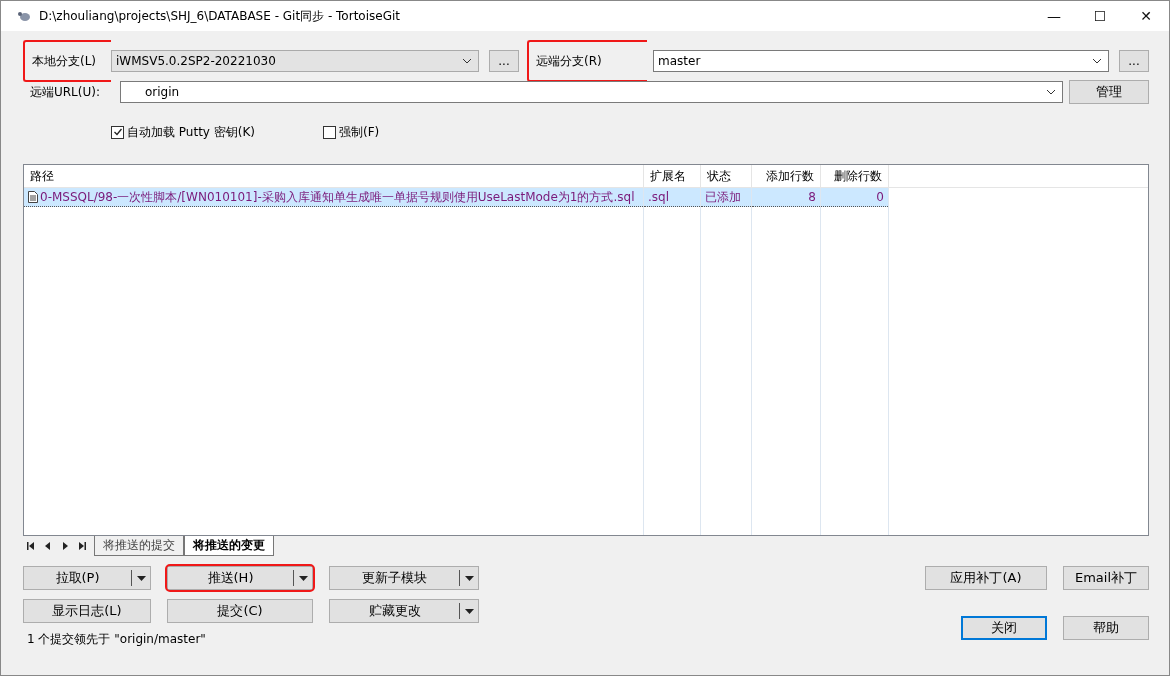 The height and width of the screenshot is (685, 1170). I want to click on maximize-button: ☐, so click(1100, 16).